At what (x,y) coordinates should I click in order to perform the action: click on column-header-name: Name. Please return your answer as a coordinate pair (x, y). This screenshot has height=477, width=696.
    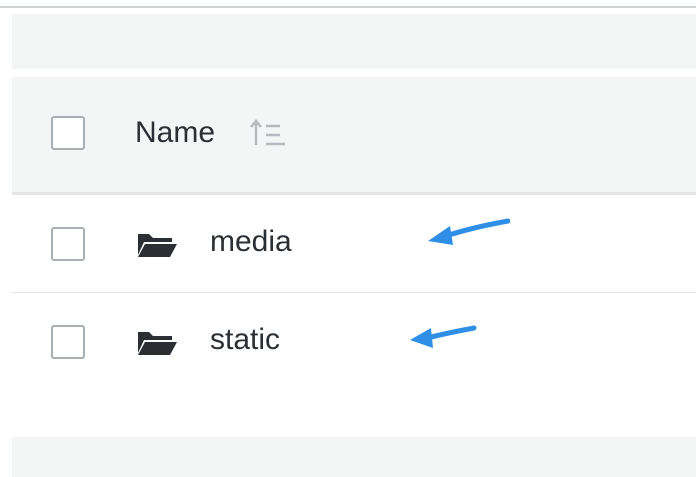
    Looking at the image, I should click on (175, 133).